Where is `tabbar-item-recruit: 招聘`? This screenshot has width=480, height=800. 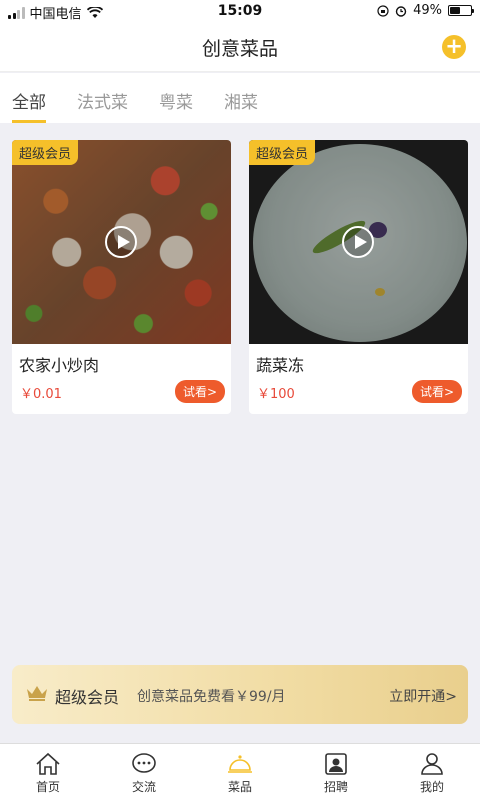 tabbar-item-recruit: 招聘 is located at coordinates (336, 772).